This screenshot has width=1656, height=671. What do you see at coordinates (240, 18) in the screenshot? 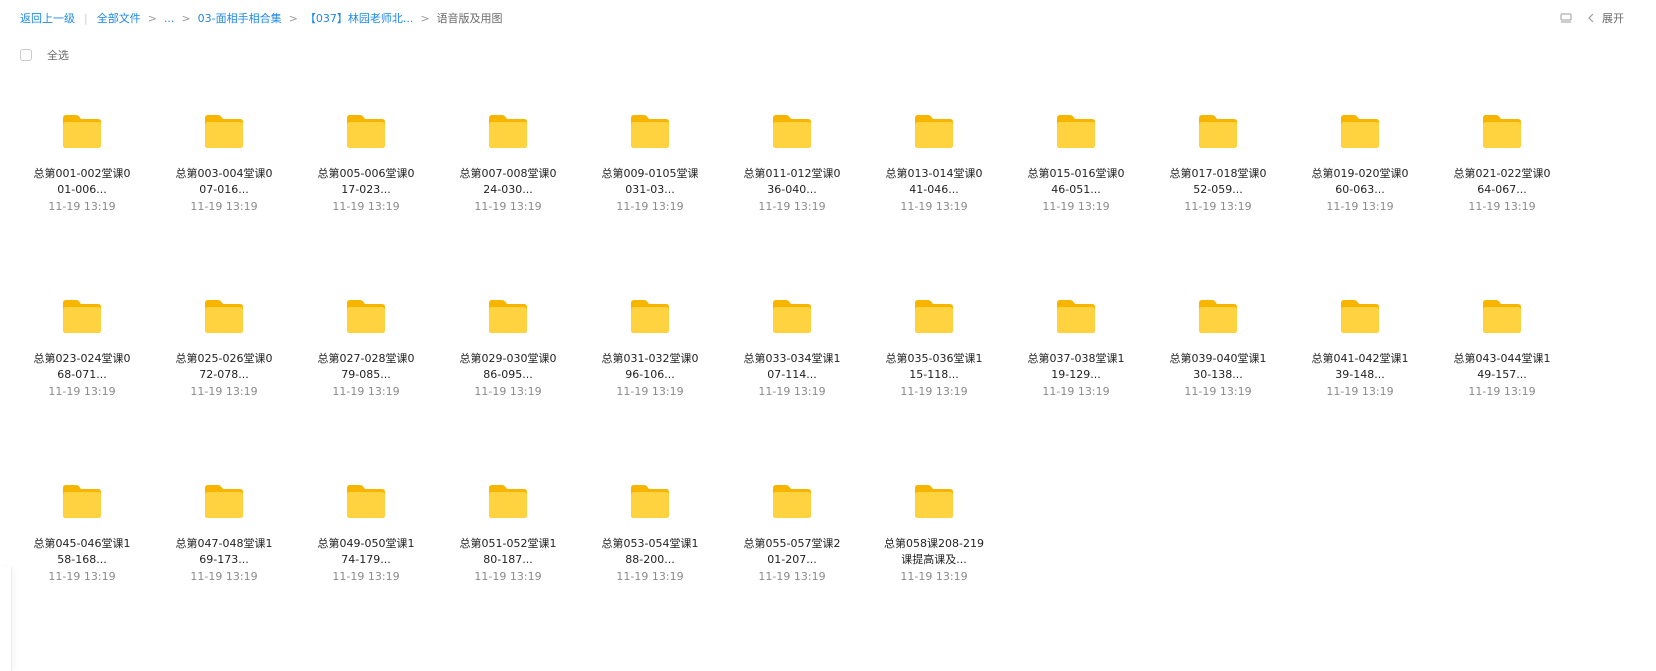
I see `breadcrumb-item-collection: 03-面相手相合集` at bounding box center [240, 18].